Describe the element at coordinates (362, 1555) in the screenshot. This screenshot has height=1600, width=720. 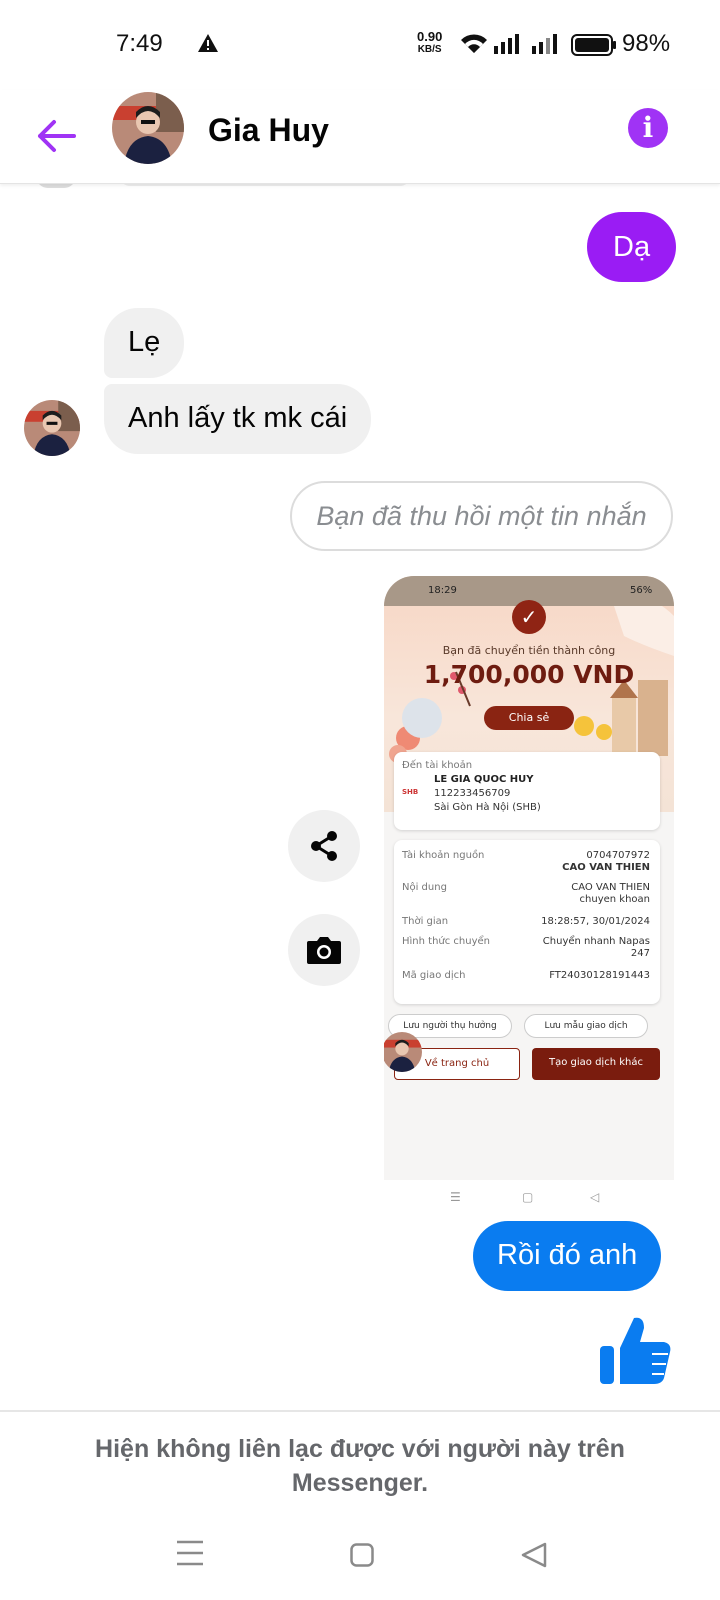
I see `home-icon` at that location.